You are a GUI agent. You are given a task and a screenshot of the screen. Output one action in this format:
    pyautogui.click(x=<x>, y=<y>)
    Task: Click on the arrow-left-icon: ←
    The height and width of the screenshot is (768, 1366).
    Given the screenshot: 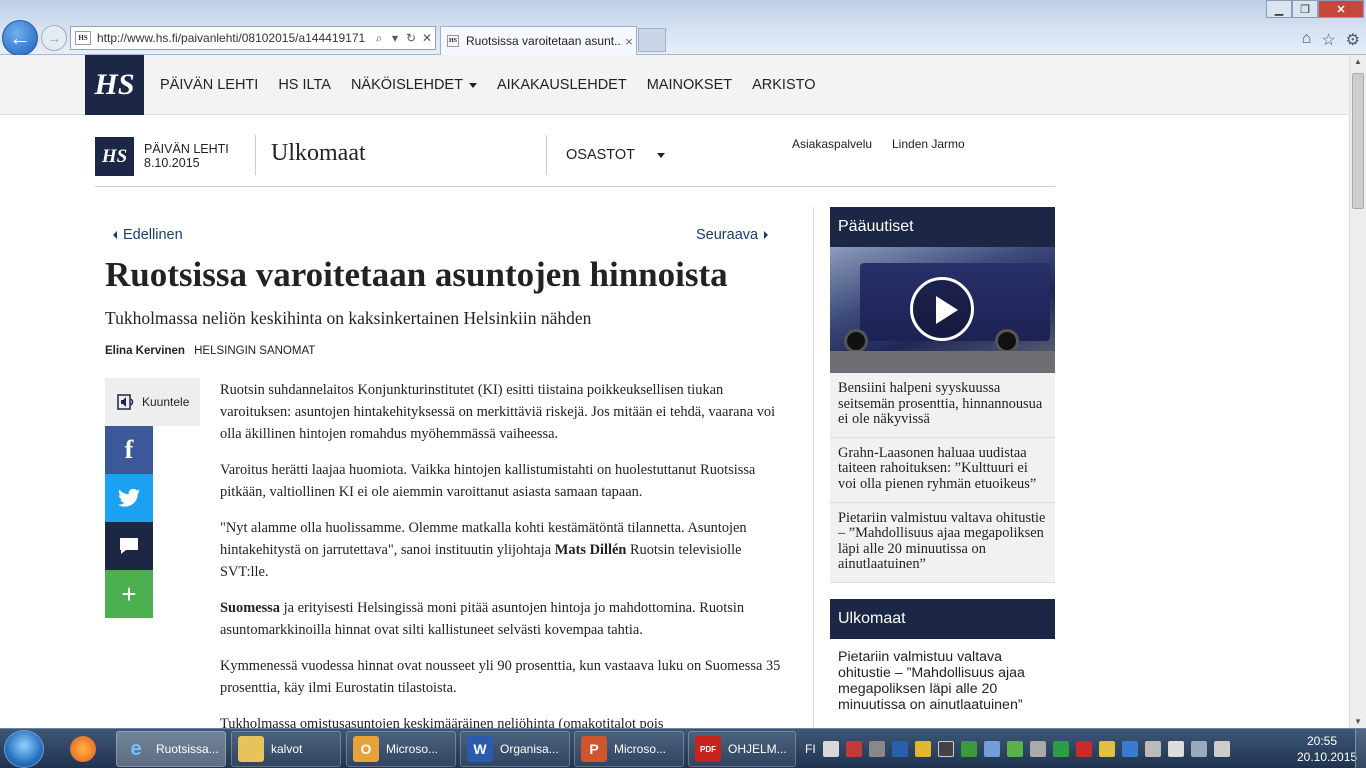 What is the action you would take?
    pyautogui.click(x=20, y=37)
    